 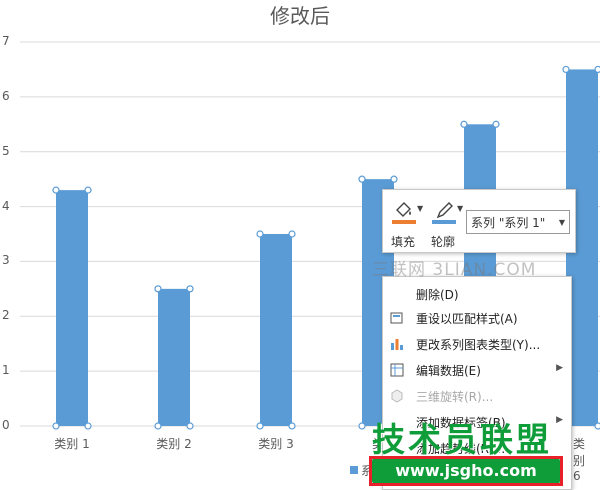 I want to click on context-menu-item-label: 删除(D), so click(x=437, y=295).